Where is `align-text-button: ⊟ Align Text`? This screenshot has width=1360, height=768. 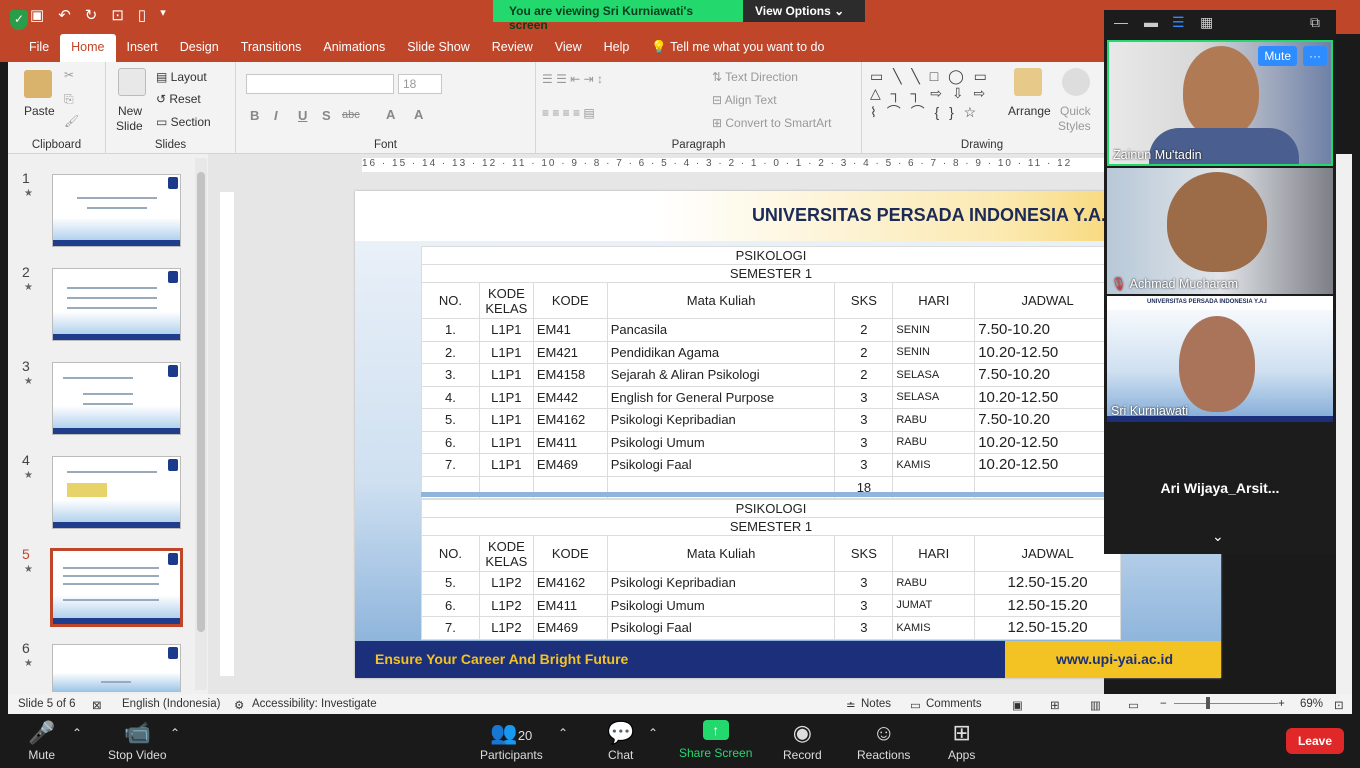
align-text-button: ⊟ Align Text is located at coordinates (744, 100).